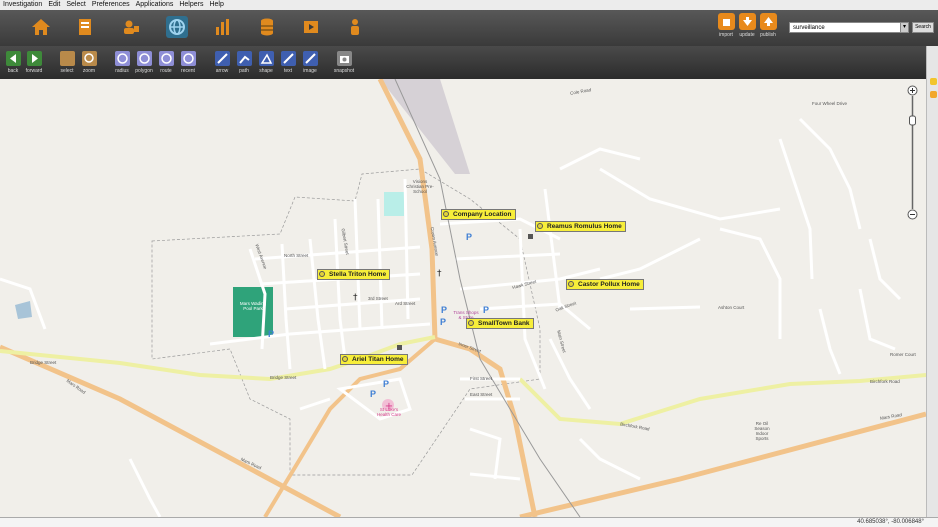  What do you see at coordinates (41, 27) in the screenshot?
I see `home-icon` at bounding box center [41, 27].